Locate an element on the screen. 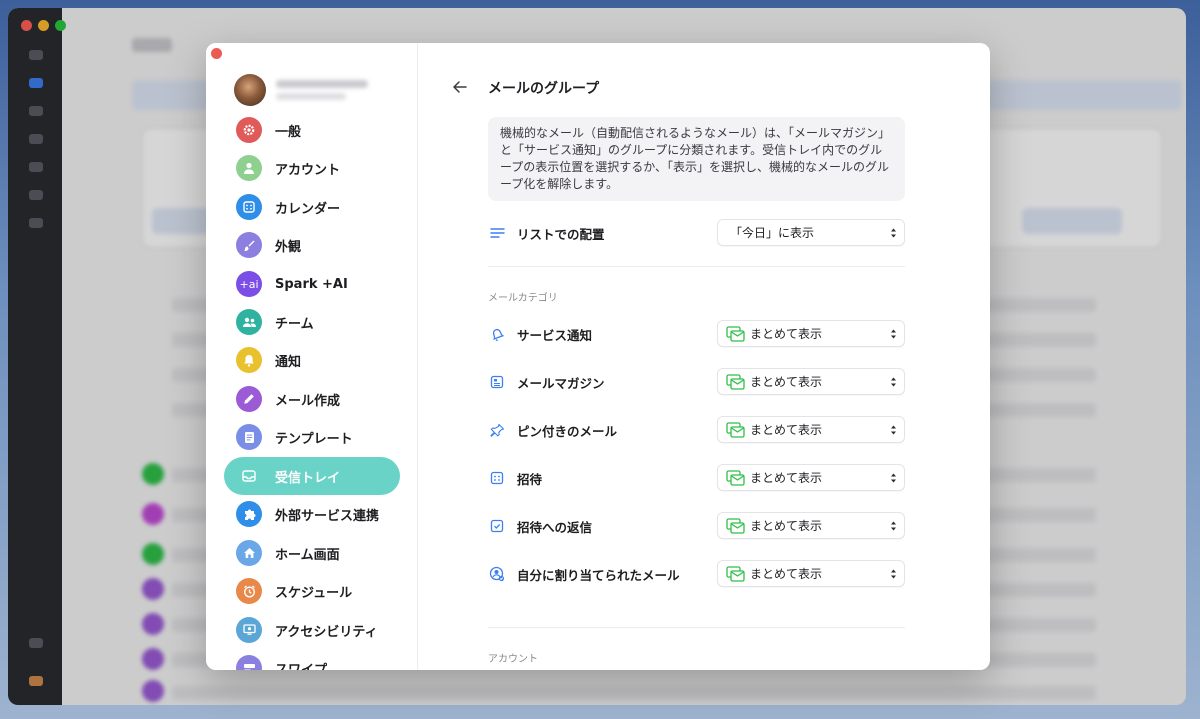  list-placement-select: 「今日」に表示 is located at coordinates (811, 232).